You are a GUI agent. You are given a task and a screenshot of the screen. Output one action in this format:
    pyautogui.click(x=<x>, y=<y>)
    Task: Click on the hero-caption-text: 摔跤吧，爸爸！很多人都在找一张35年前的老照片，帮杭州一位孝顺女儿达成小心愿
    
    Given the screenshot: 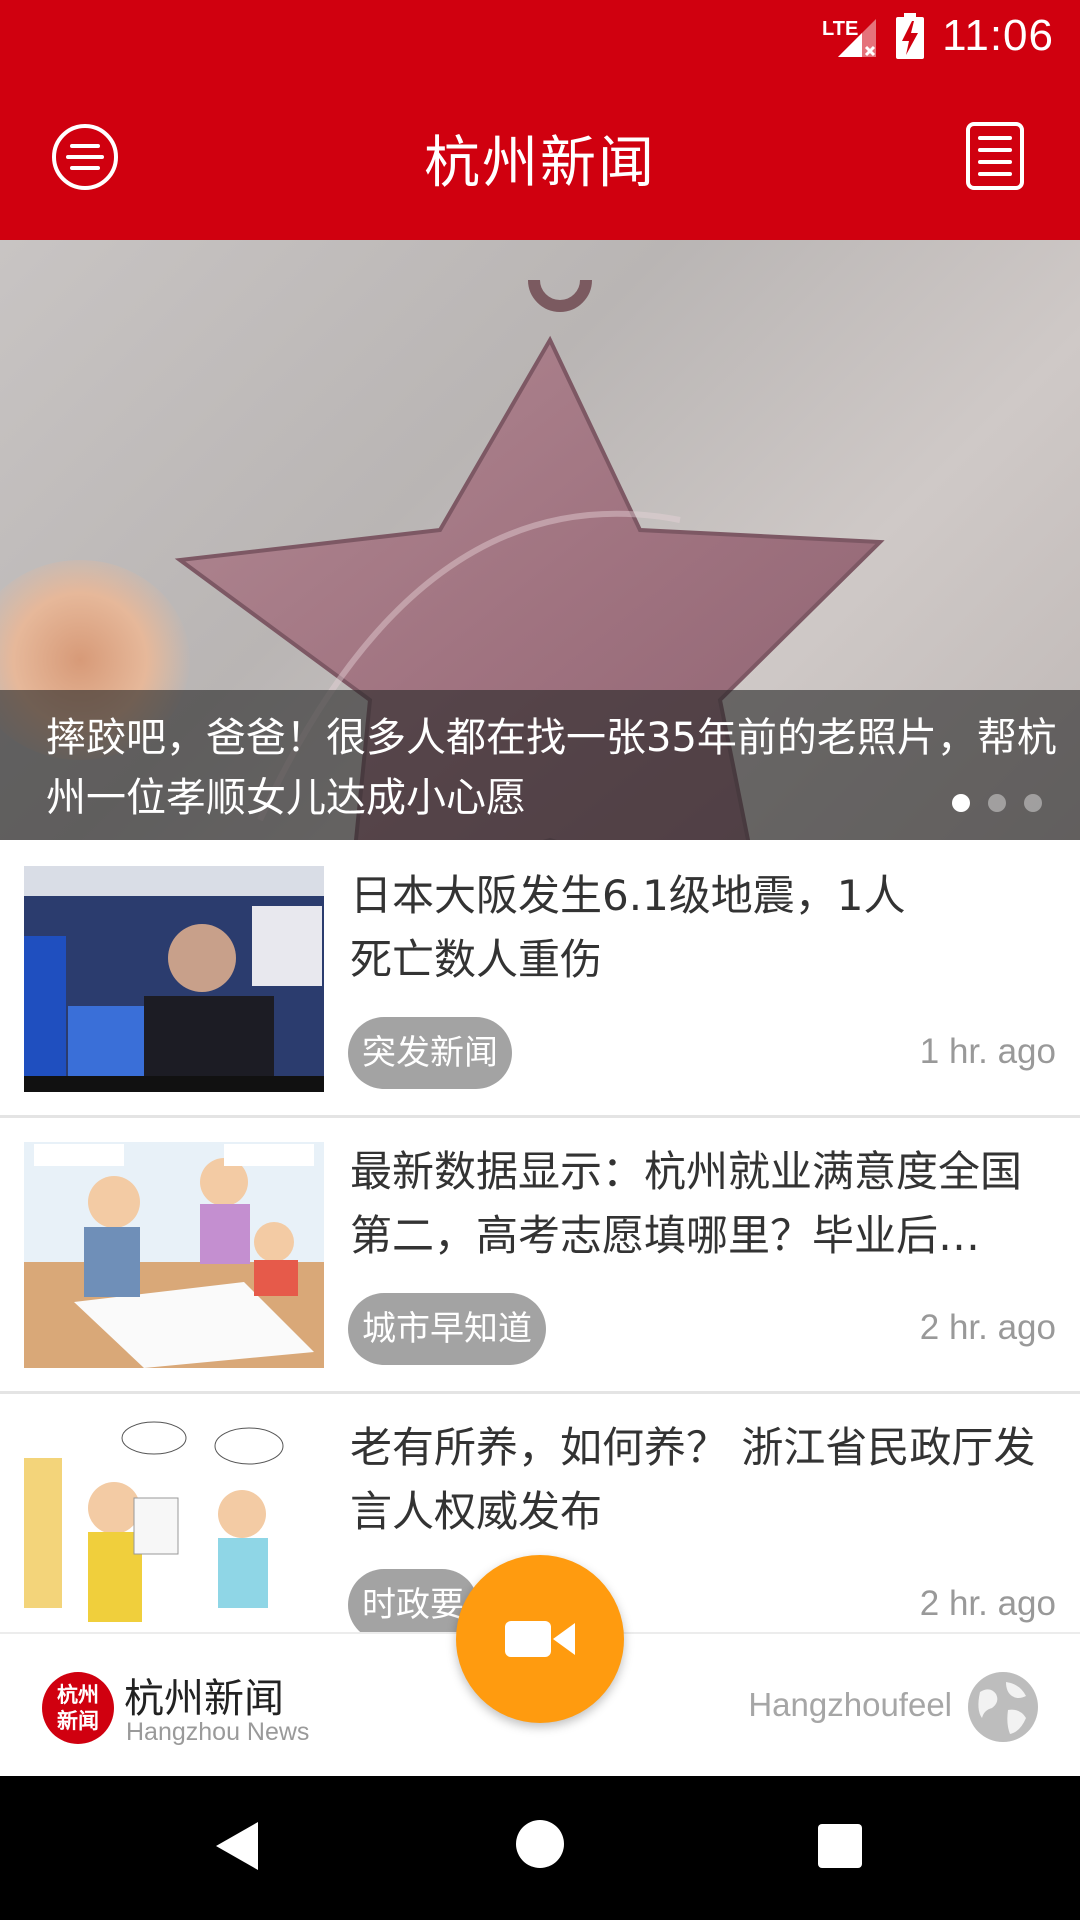 What is the action you would take?
    pyautogui.click(x=551, y=768)
    